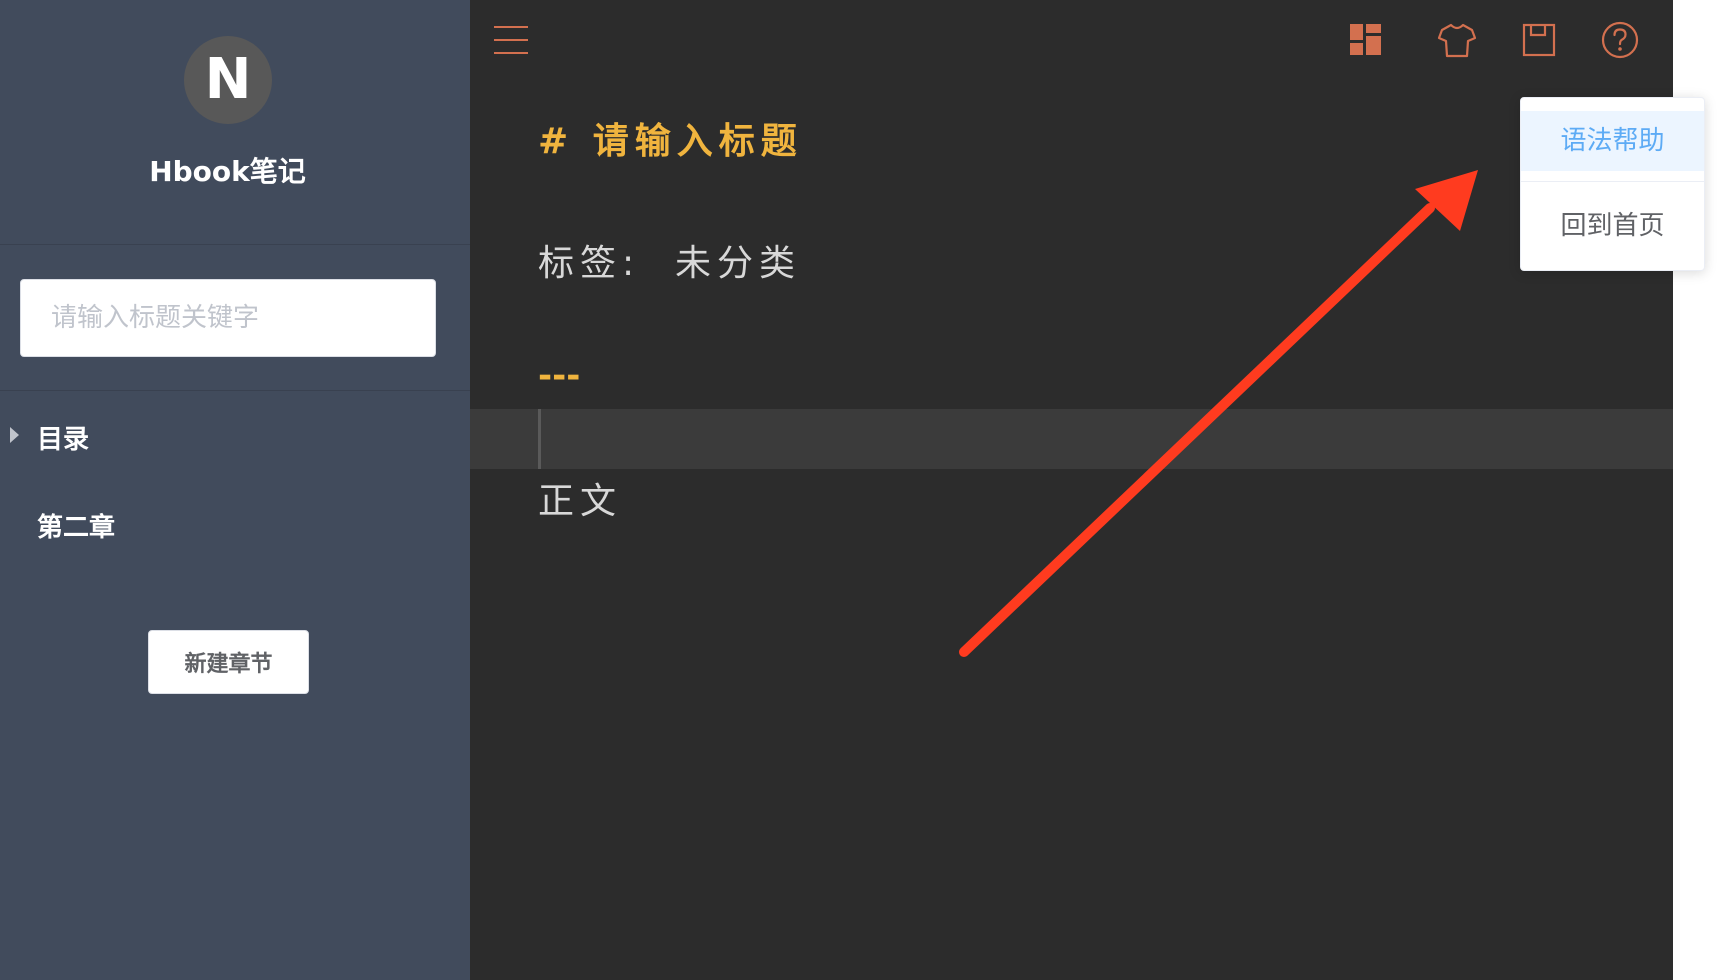  I want to click on caret-right-icon, so click(14, 435).